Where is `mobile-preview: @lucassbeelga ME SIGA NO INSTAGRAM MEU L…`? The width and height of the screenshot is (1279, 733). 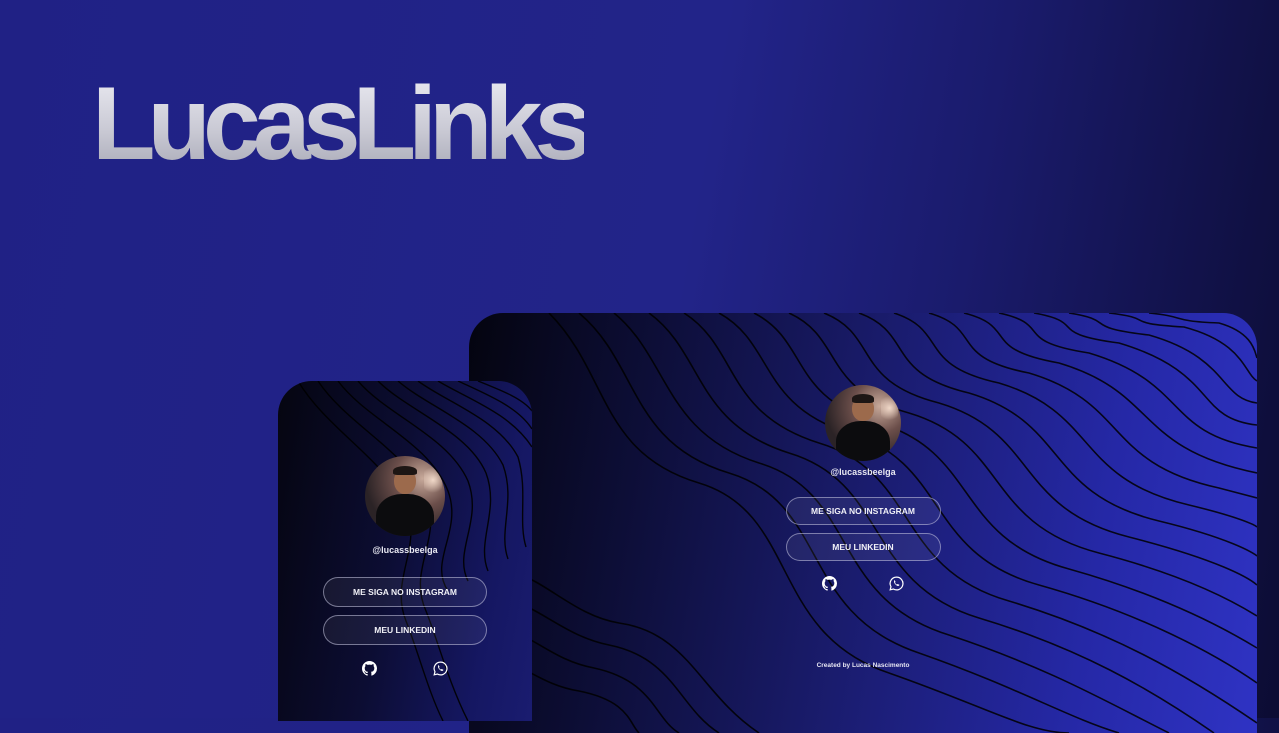 mobile-preview: @lucassbeelga ME SIGA NO INSTAGRAM MEU L… is located at coordinates (405, 551).